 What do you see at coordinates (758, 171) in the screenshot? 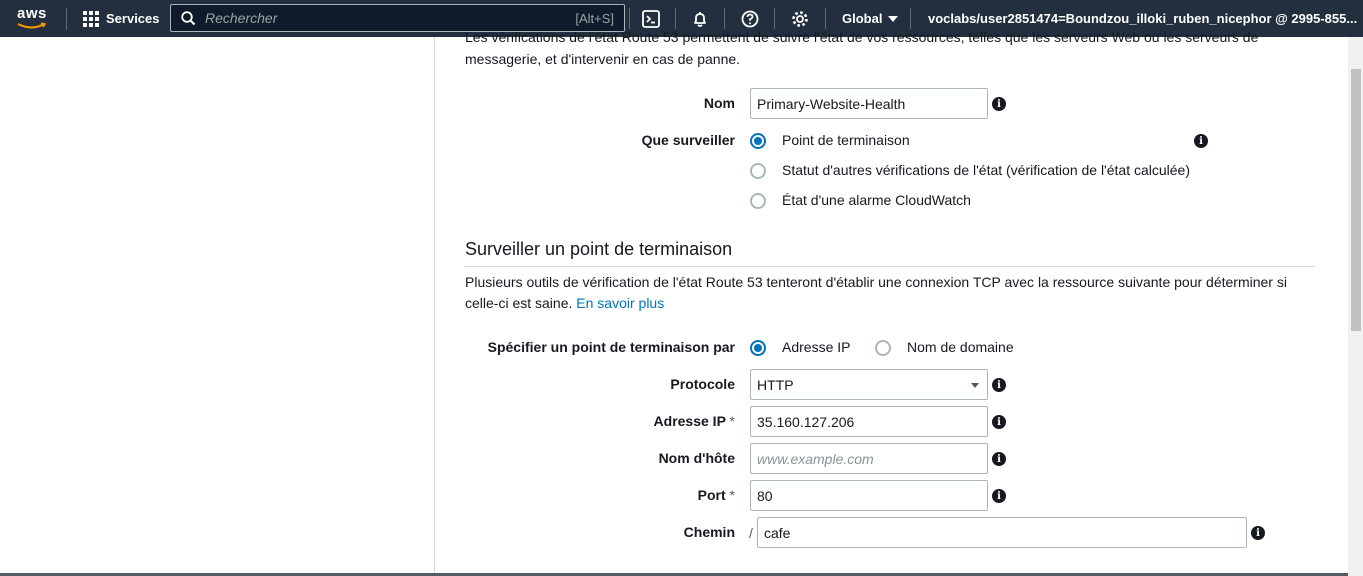
I see `monitor-calculated-radio` at bounding box center [758, 171].